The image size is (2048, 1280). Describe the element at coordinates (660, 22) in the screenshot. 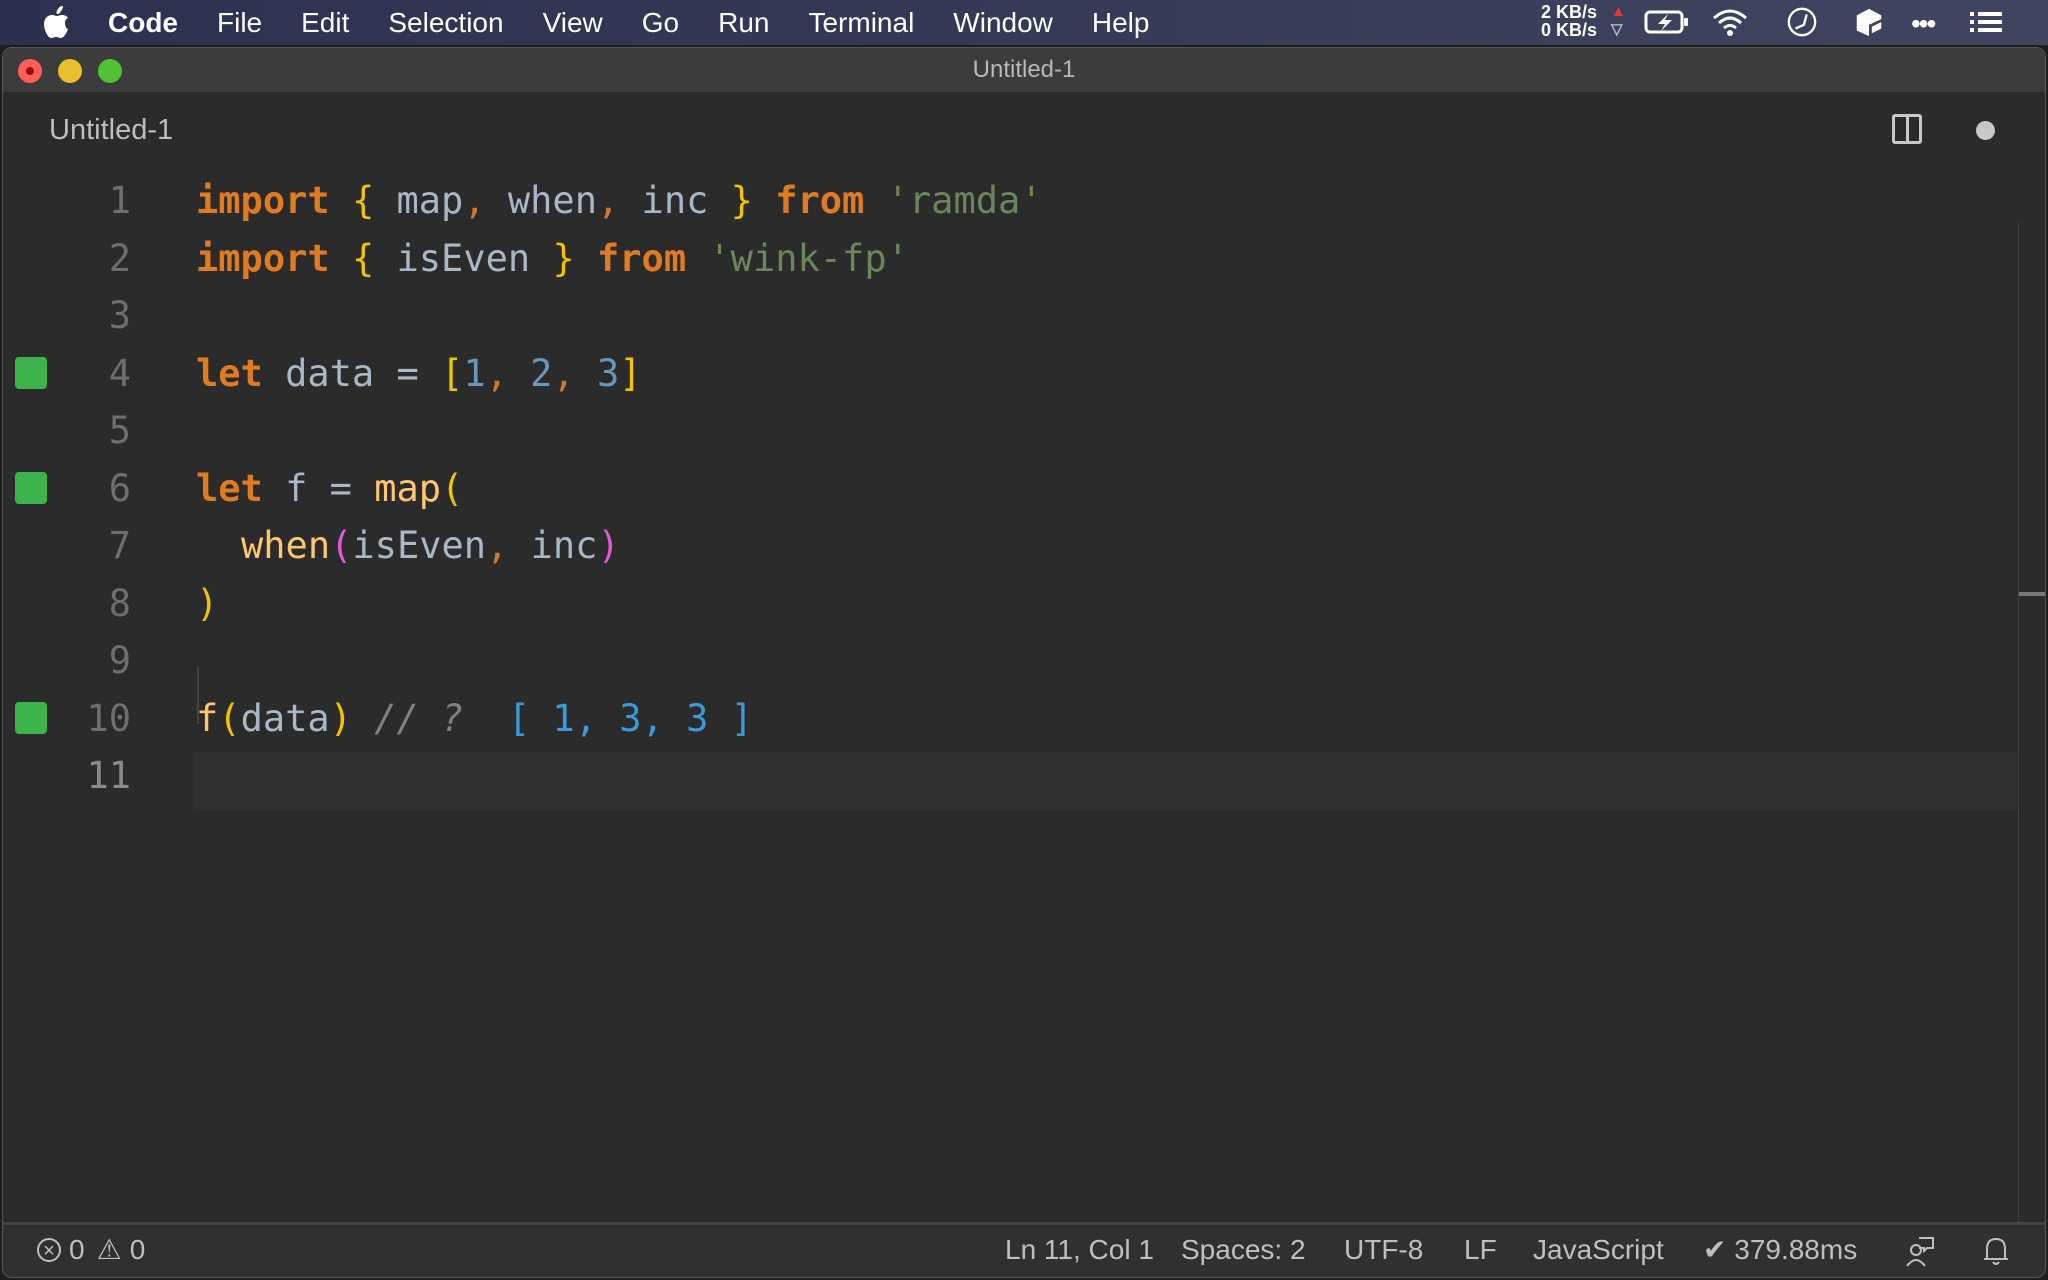

I see `menu-go: Go` at that location.